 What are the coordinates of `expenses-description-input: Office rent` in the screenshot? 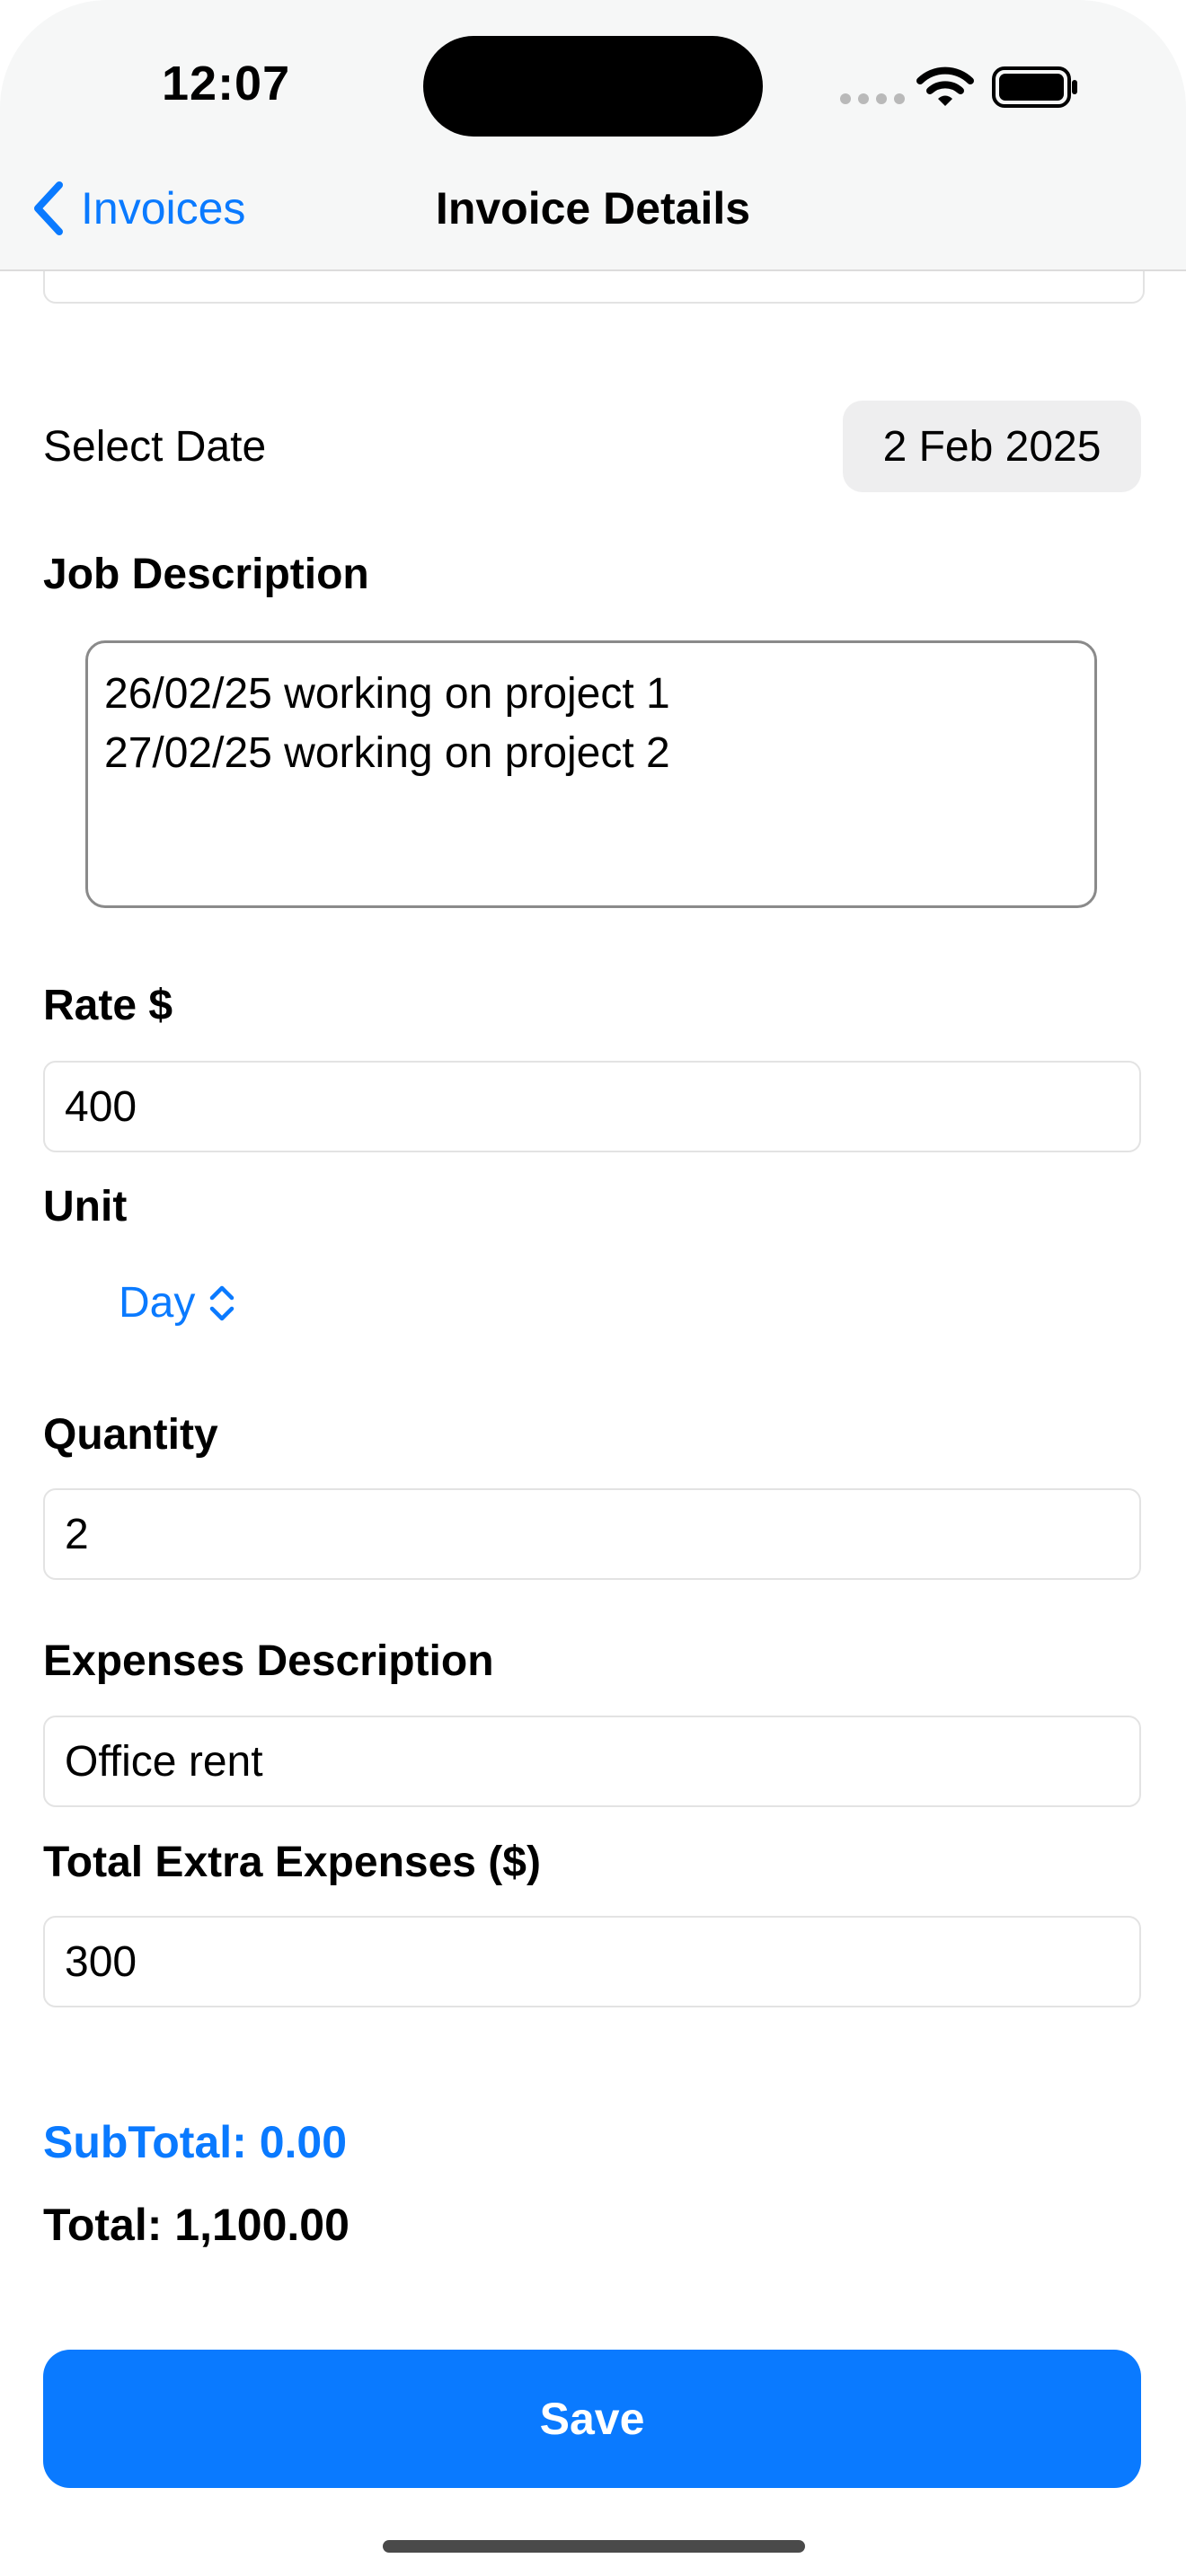 It's located at (592, 1761).